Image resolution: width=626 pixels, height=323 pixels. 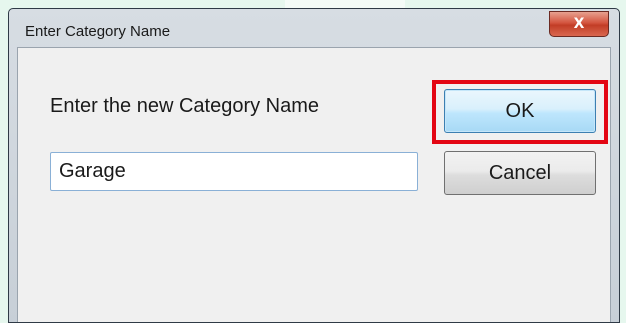 I want to click on close-button: X, so click(x=579, y=24).